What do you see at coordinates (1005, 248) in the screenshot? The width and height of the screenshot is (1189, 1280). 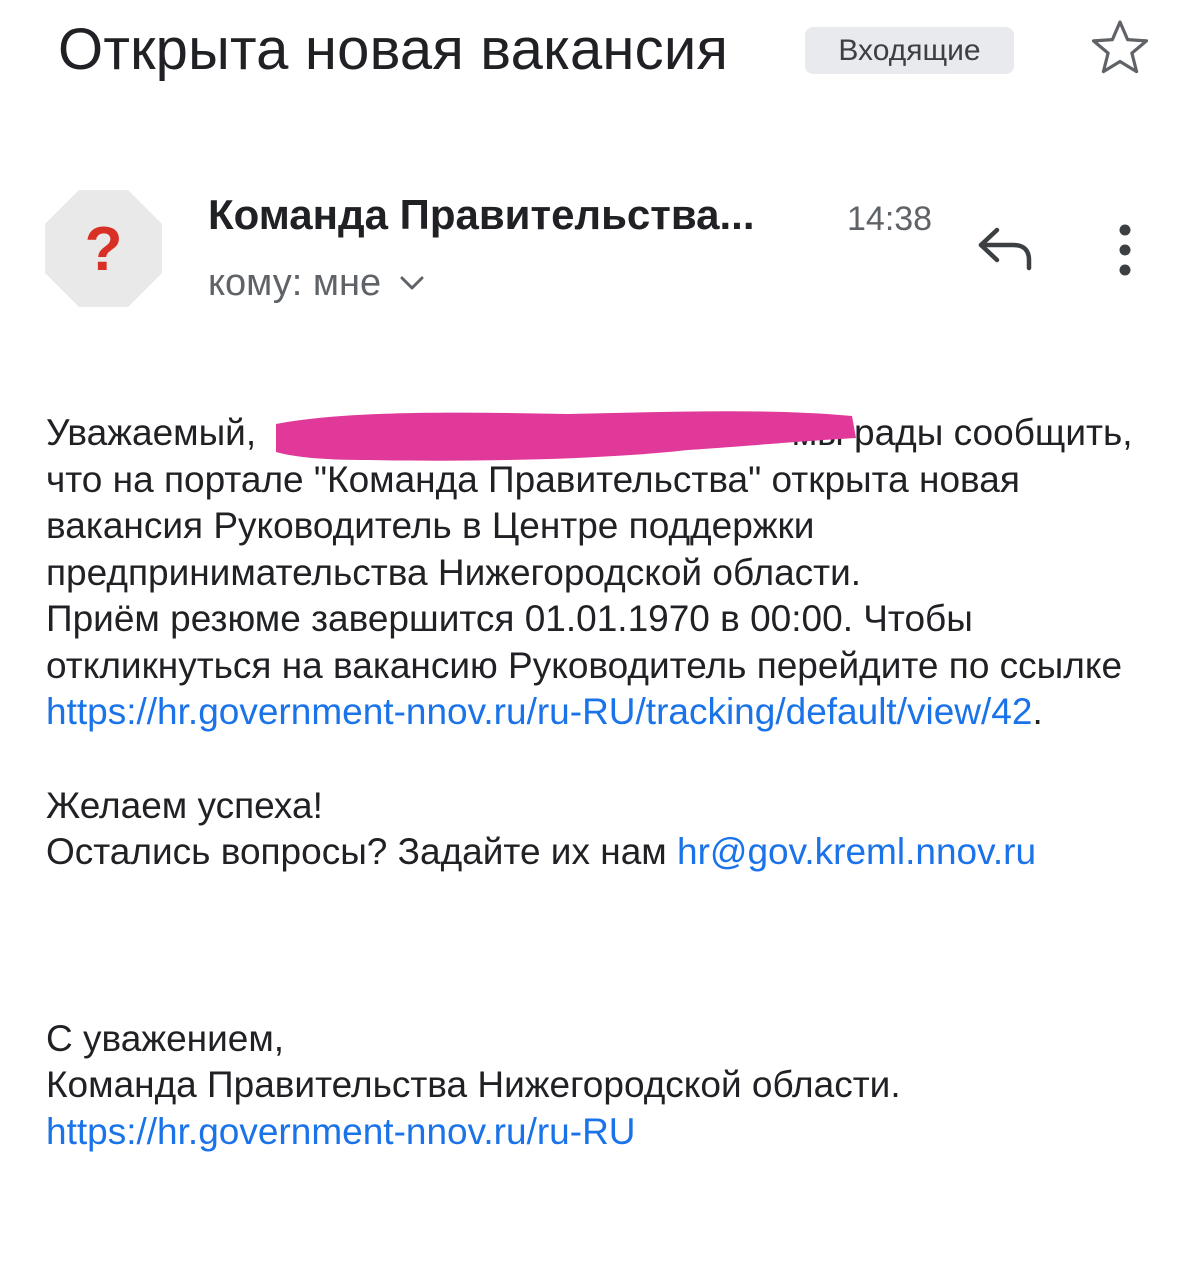 I see `reply-icon` at bounding box center [1005, 248].